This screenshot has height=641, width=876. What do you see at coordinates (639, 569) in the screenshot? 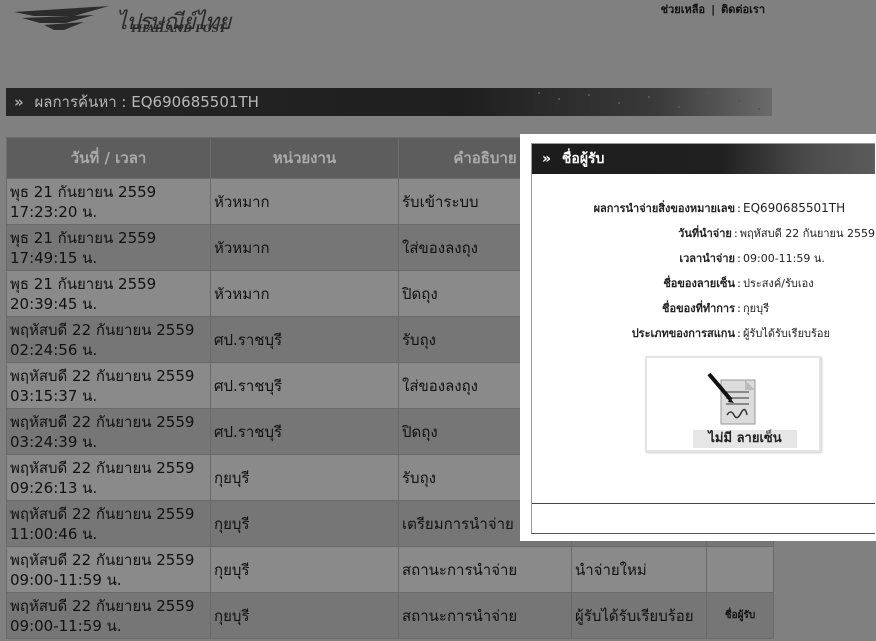
I see `cell-status: นำจ่ายใหม่` at bounding box center [639, 569].